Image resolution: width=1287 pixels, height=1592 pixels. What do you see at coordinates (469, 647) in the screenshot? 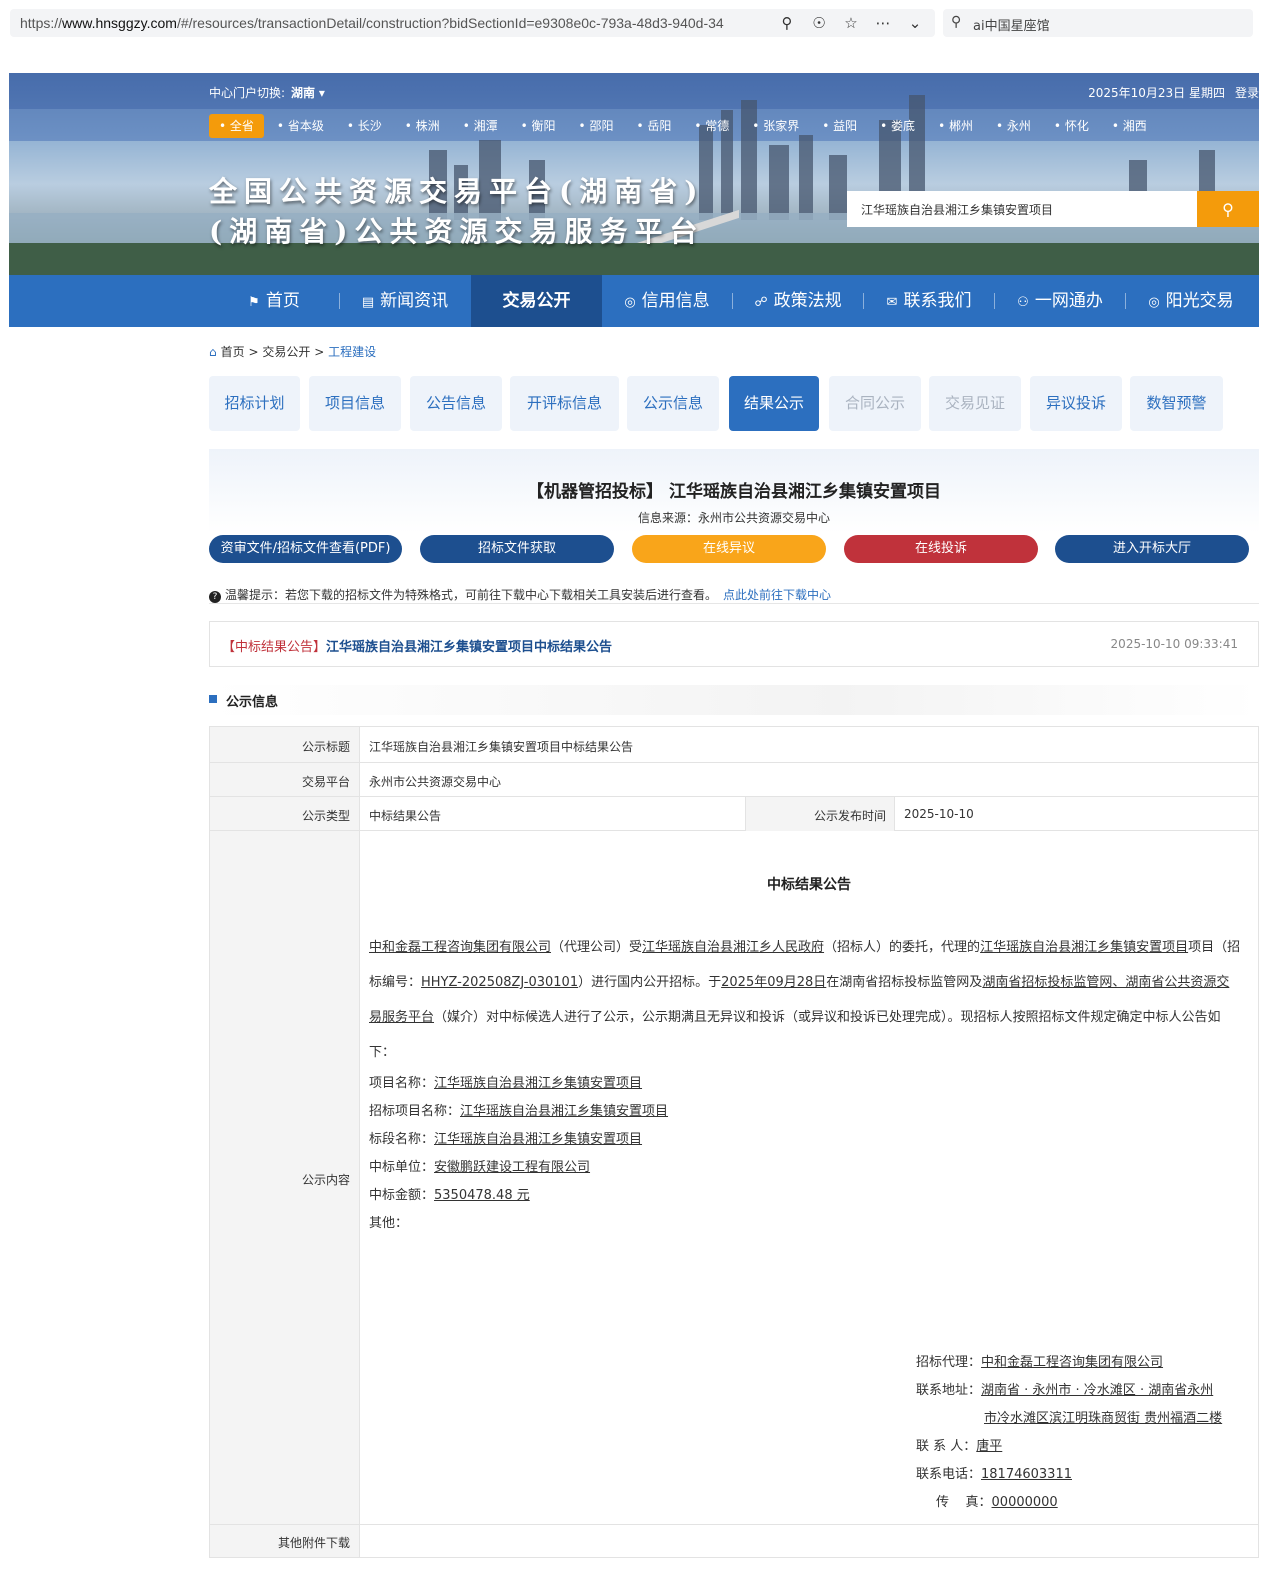
I see `notice-title-text: 江华瑶族自治县湘江乡集镇安置项目中标结果公告` at bounding box center [469, 647].